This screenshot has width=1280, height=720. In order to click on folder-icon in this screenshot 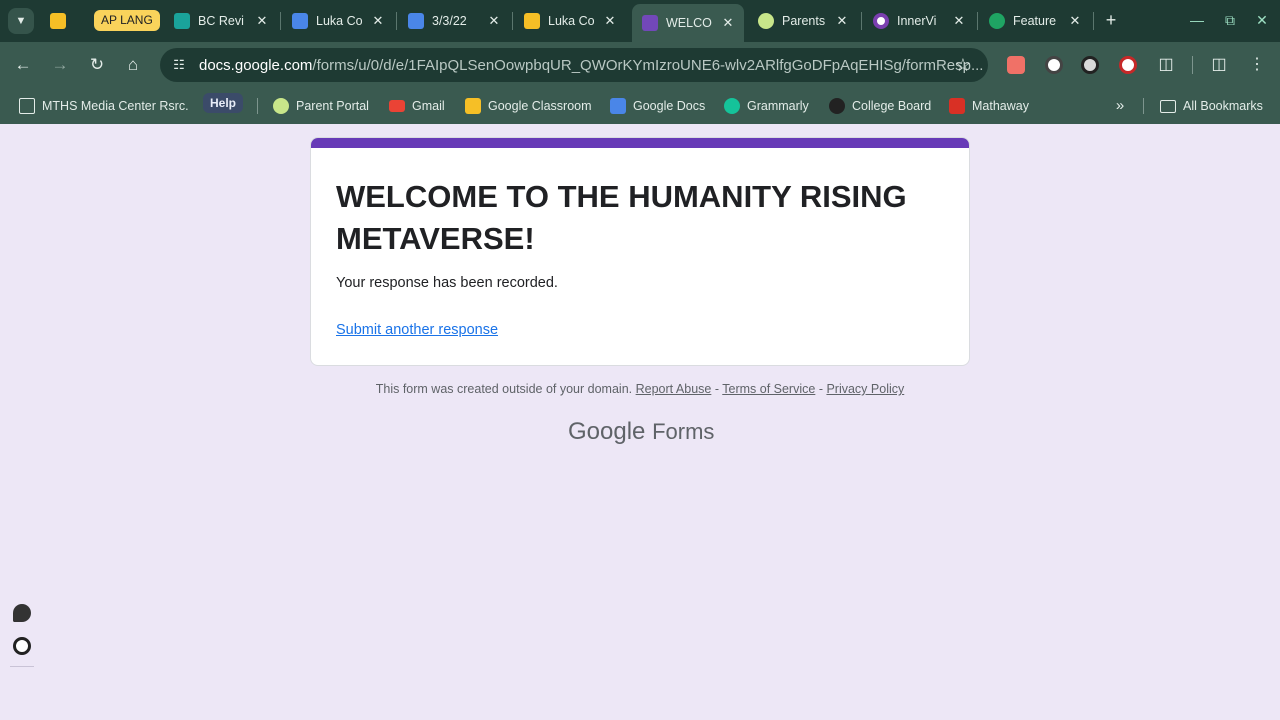, I will do `click(1168, 106)`.